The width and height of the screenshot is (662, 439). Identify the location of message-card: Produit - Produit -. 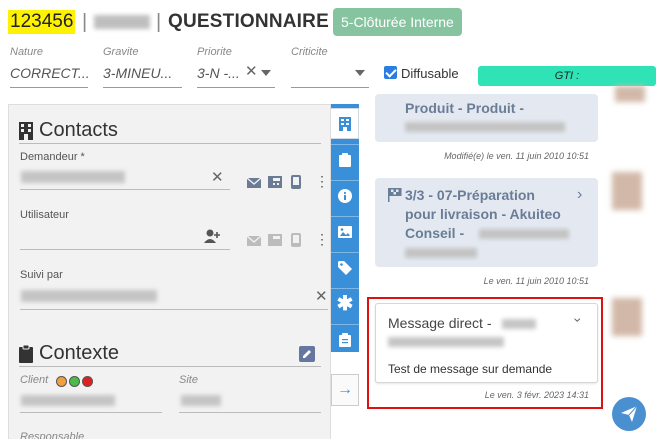
(486, 118).